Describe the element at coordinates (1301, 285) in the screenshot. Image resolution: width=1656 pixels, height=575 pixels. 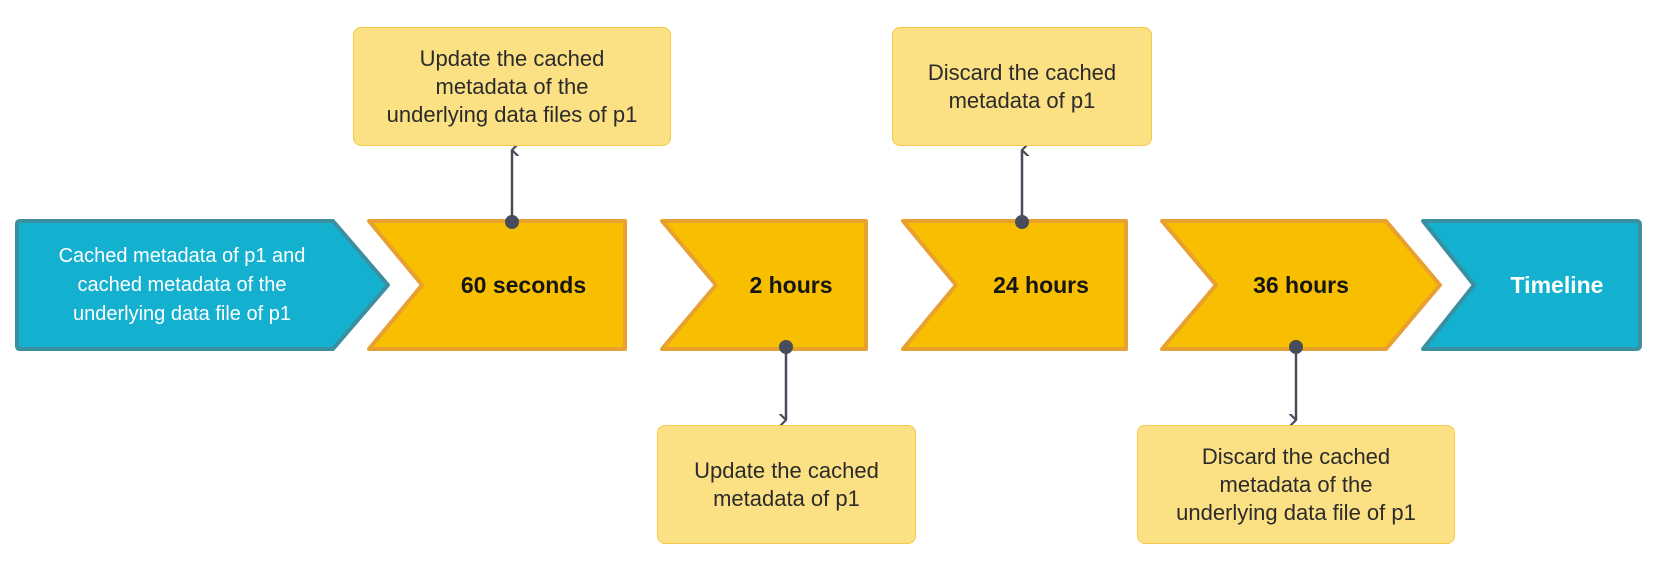
I see `step-36-hours-shape` at that location.